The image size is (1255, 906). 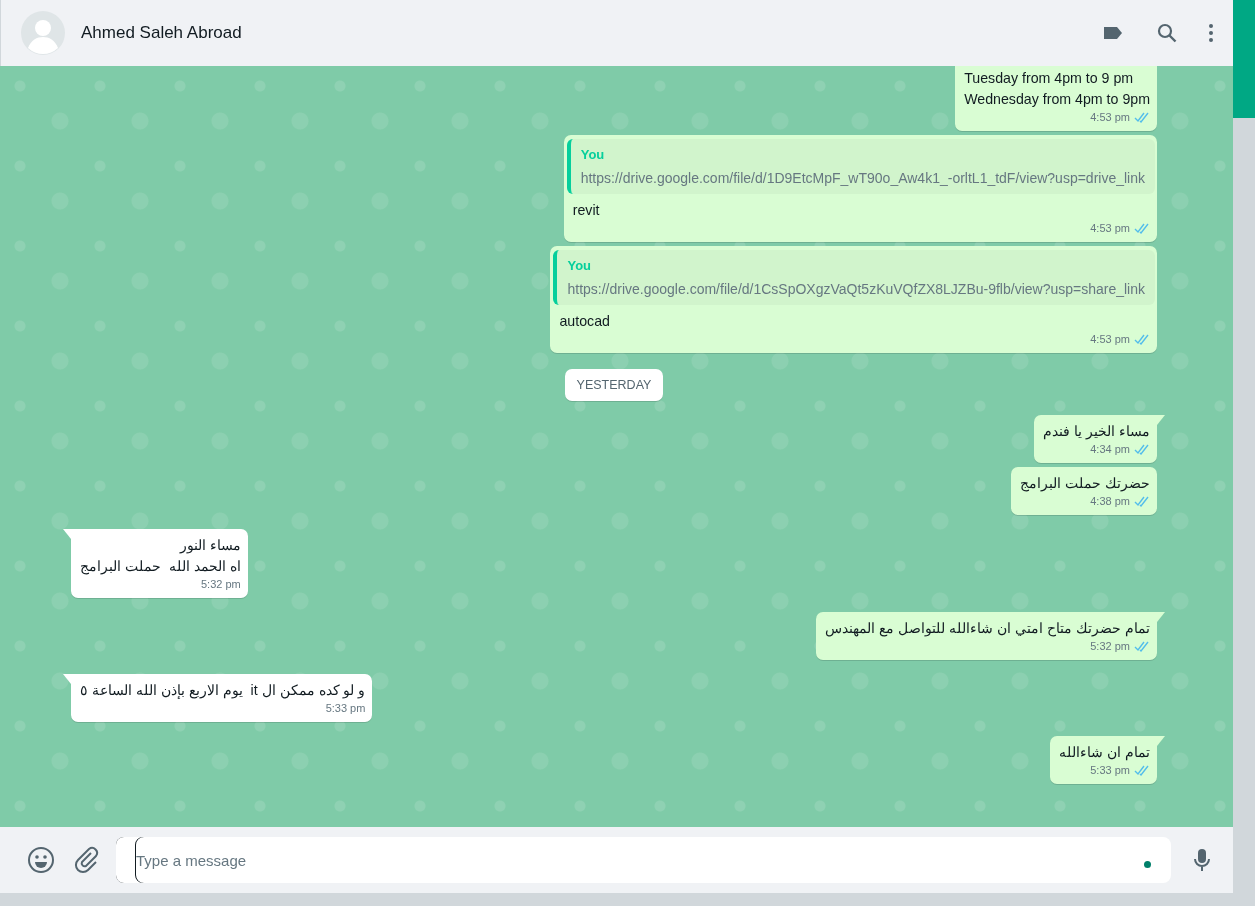 I want to click on message-text: Tuesday from 4pm to 9 pm, so click(x=1049, y=78).